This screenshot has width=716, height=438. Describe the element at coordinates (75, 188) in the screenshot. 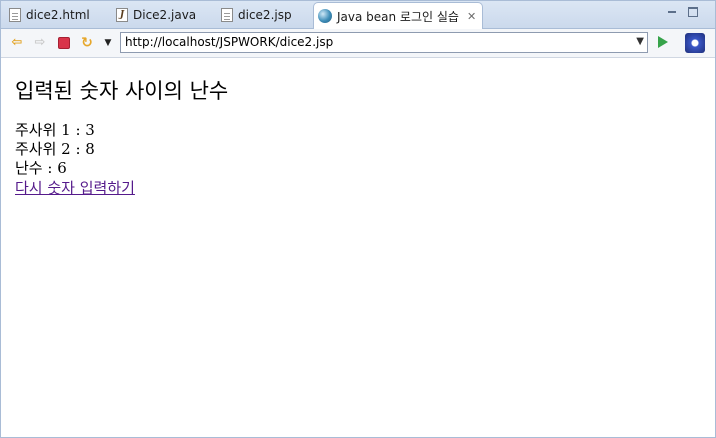

I see `reenter-numbers-link: 다시 숫자 입력하기` at that location.